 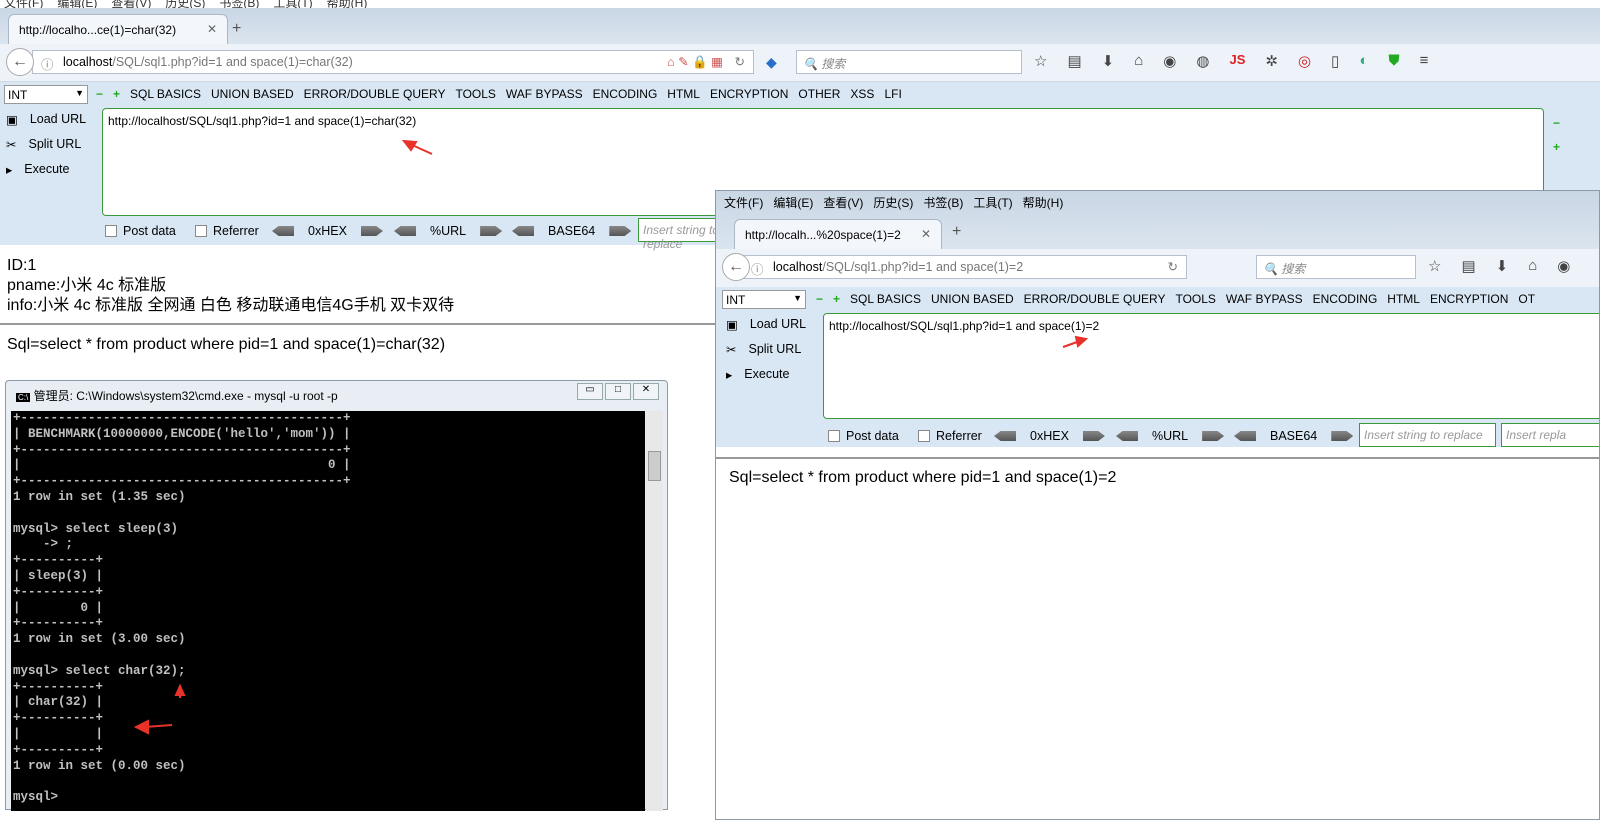 I want to click on redaddon-icon: ◎, so click(x=1304, y=61).